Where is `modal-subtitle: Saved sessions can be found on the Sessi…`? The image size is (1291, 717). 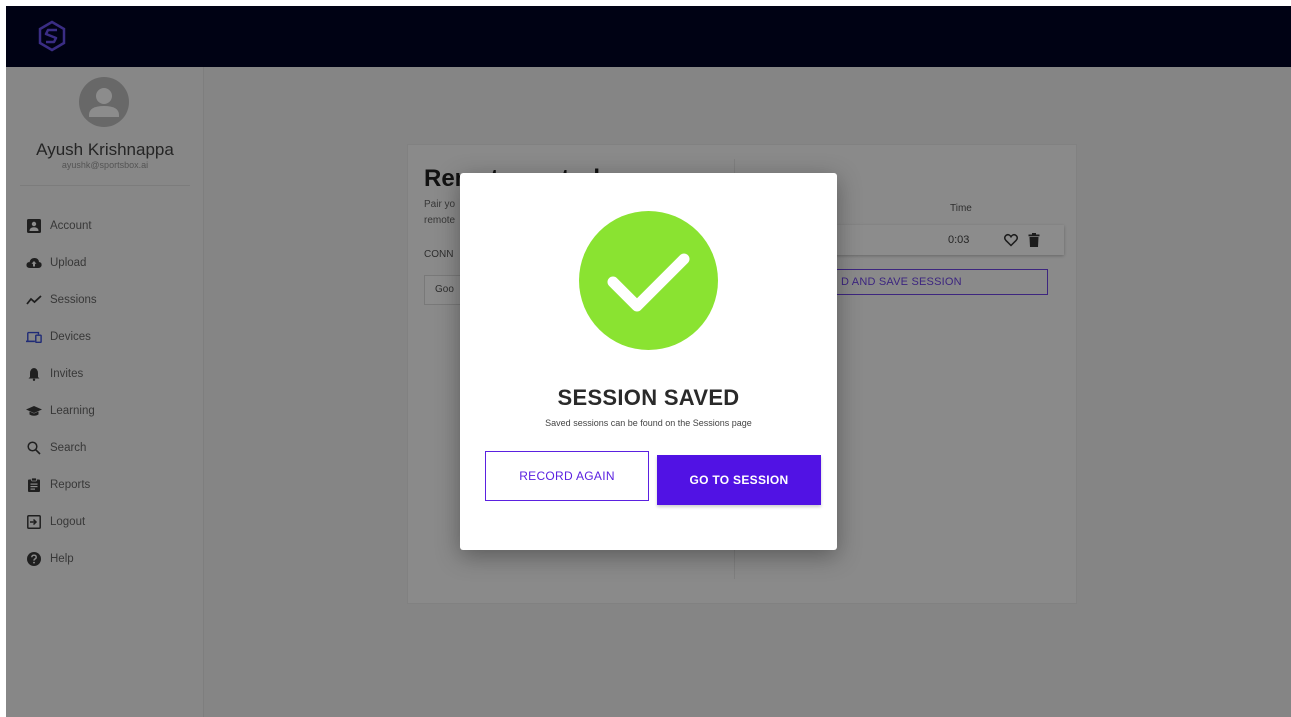
modal-subtitle: Saved sessions can be found on the Sessi… is located at coordinates (648, 423).